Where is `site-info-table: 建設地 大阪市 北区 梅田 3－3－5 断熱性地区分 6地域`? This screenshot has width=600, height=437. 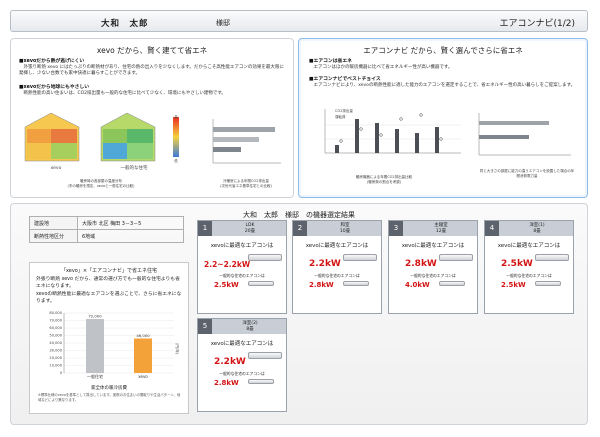
site-info-table: 建設地 大阪市 北区 梅田 3－3－5 断熱性地区分 6地域 is located at coordinates (106, 229).